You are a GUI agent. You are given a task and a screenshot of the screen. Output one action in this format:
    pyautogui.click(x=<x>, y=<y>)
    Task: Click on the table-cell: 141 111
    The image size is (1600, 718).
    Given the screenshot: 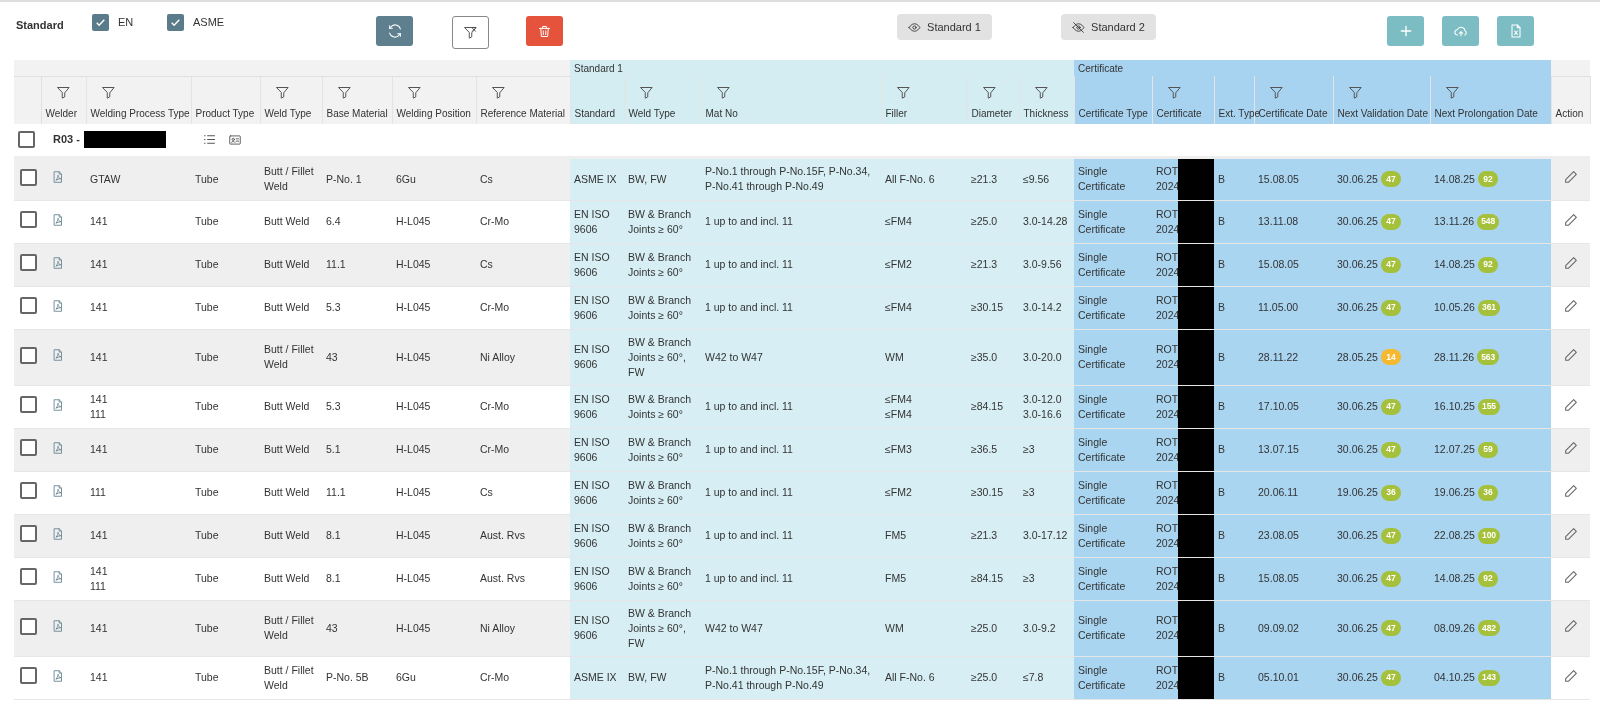 What is the action you would take?
    pyautogui.click(x=138, y=406)
    